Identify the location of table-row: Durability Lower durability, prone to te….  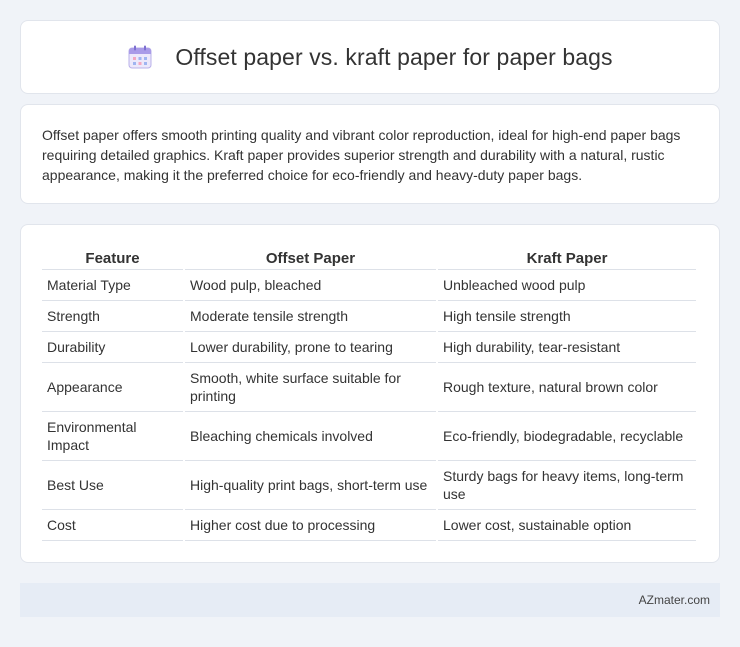
(369, 347).